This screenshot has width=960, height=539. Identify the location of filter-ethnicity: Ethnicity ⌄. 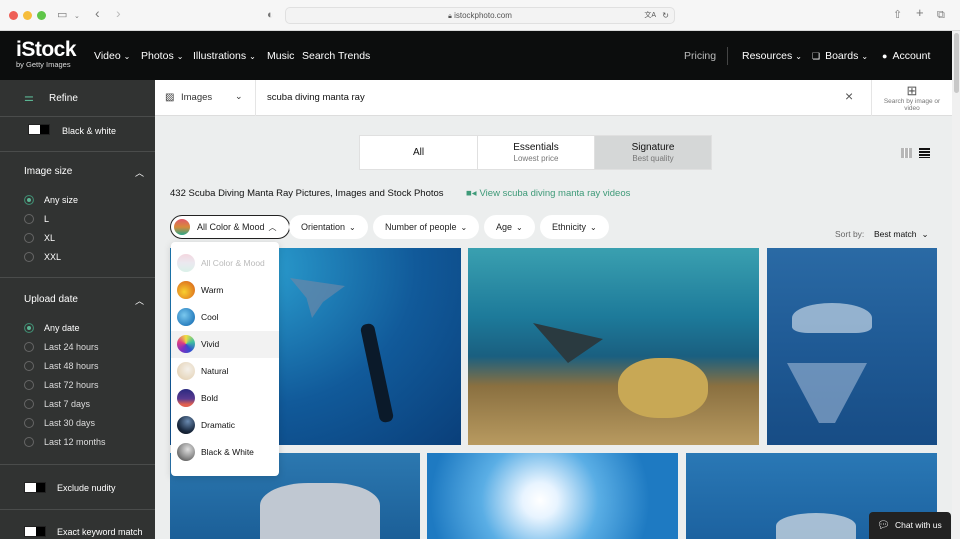
(574, 227).